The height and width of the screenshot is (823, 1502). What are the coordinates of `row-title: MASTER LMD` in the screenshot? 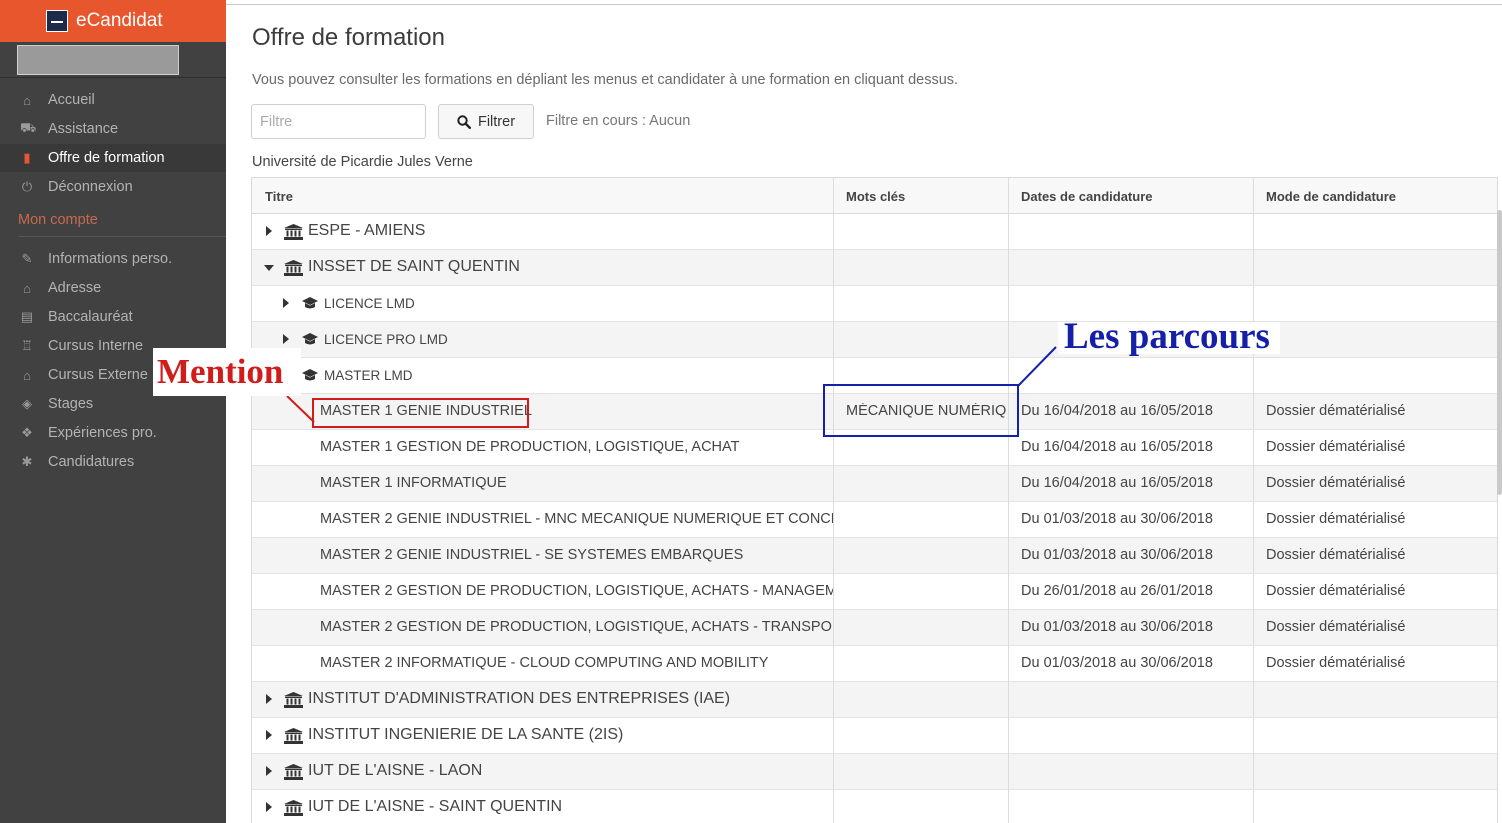 It's located at (368, 375).